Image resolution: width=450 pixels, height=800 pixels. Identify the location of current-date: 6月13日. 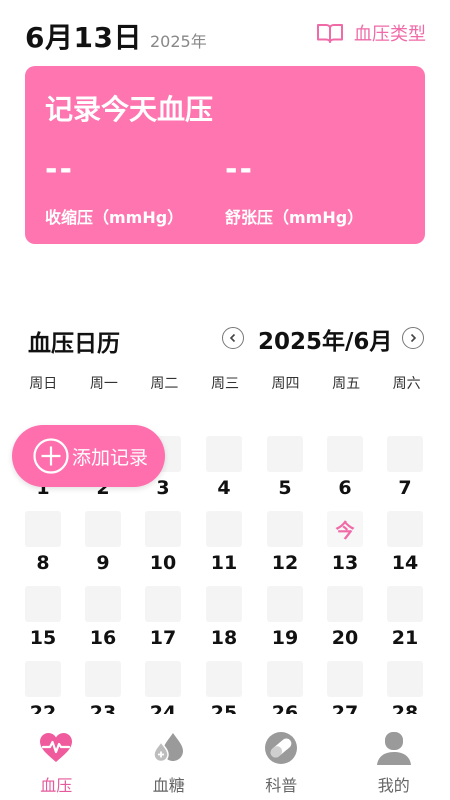
(83, 37).